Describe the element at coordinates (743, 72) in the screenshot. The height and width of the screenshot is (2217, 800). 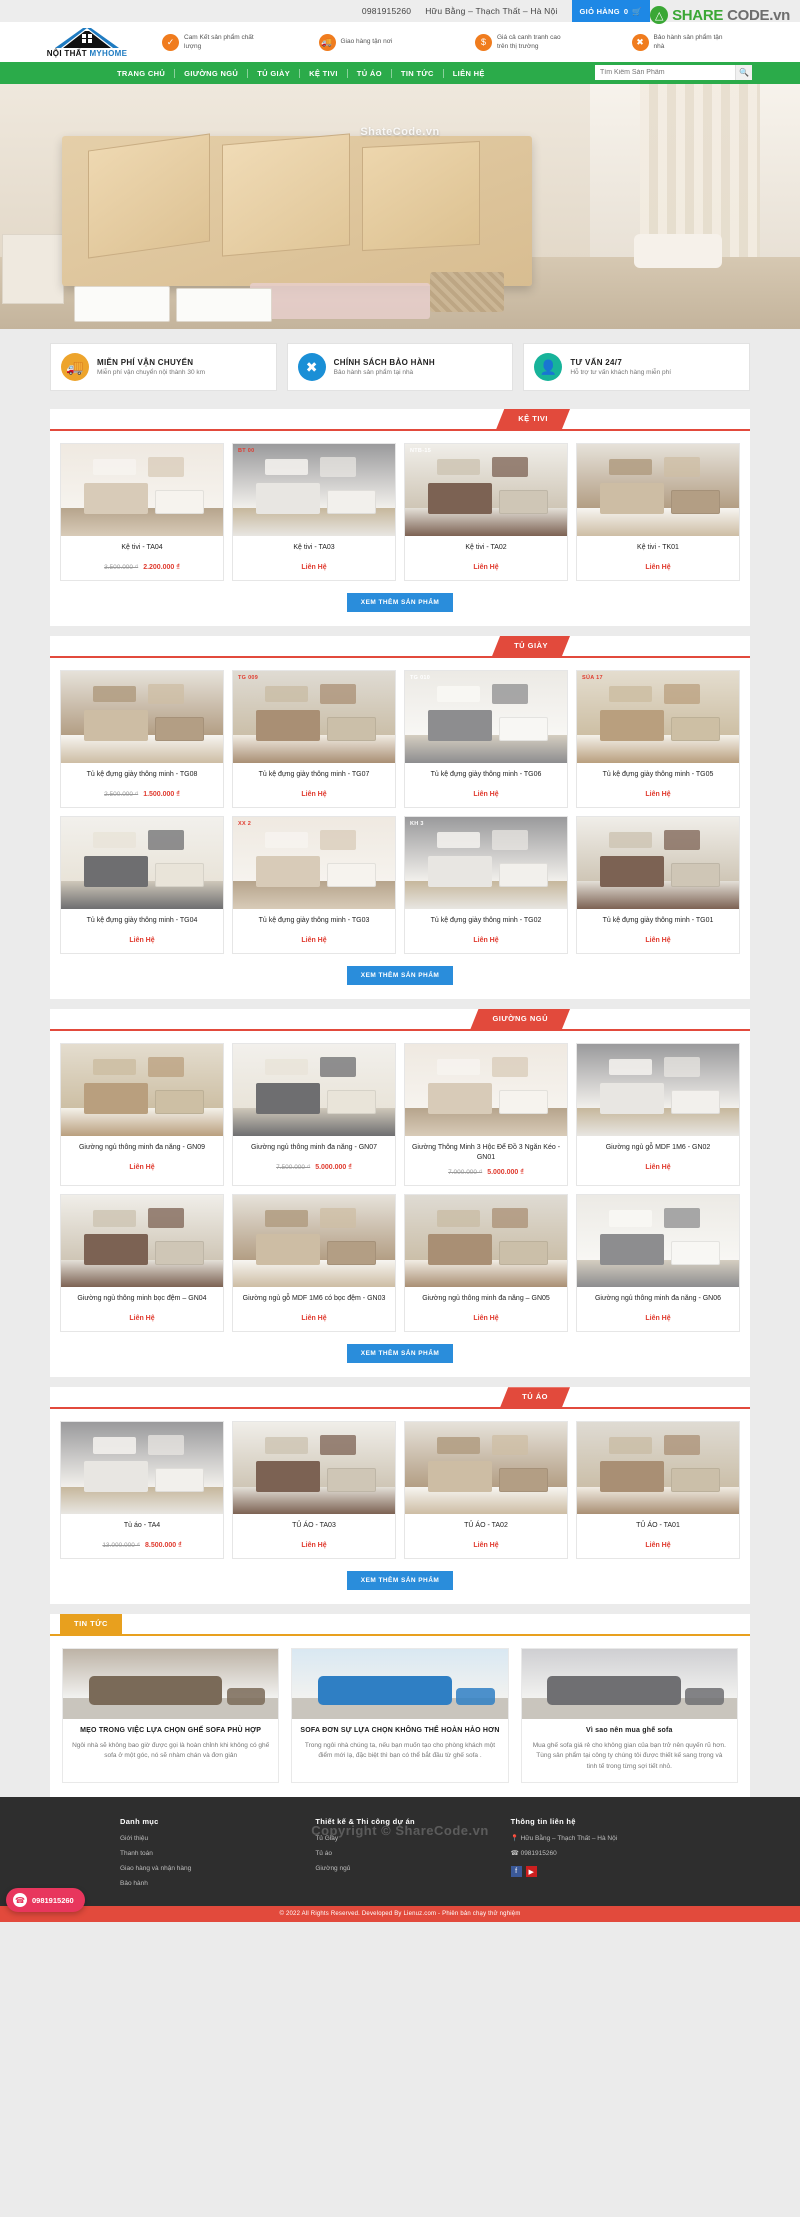
I see `search-submit-button: 🔍` at that location.